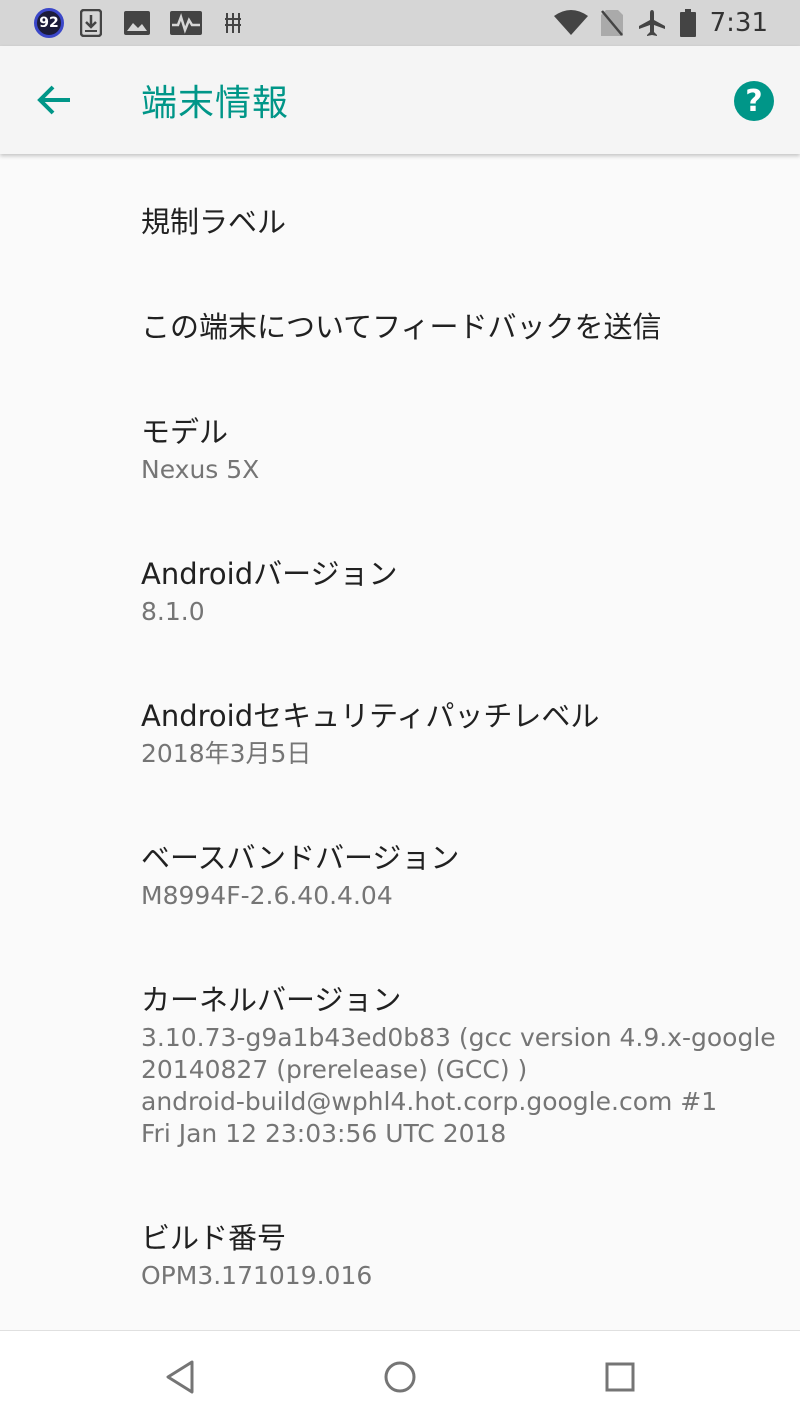 The width and height of the screenshot is (800, 1423). What do you see at coordinates (570, 23) in the screenshot?
I see `wifi-icon` at bounding box center [570, 23].